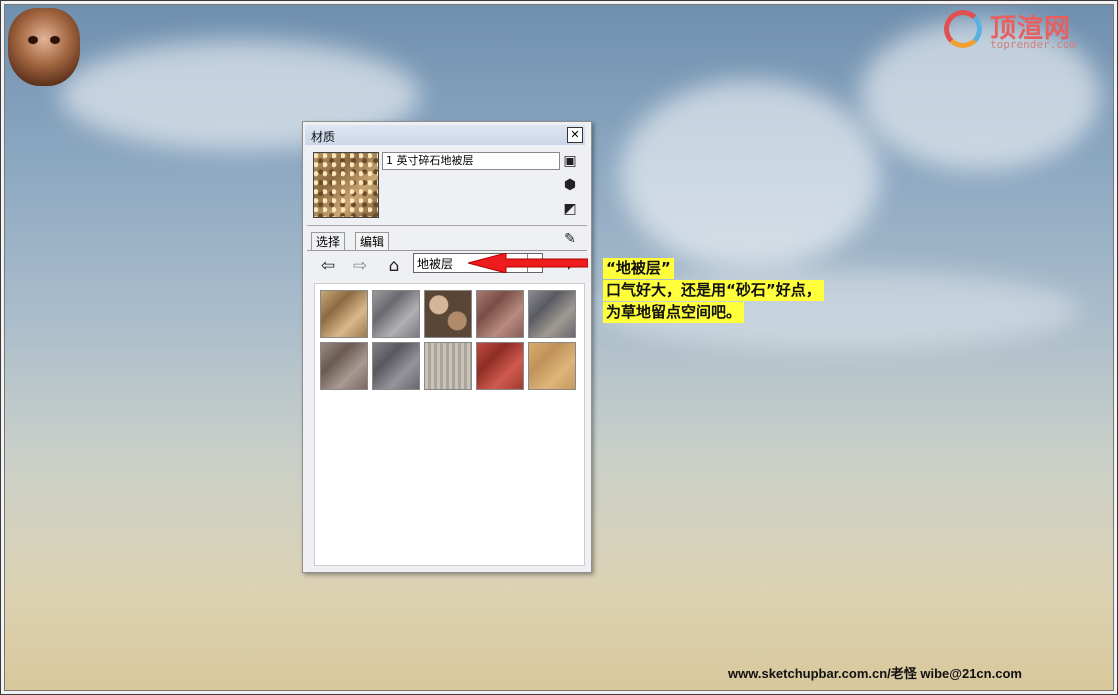 Image resolution: width=1118 pixels, height=695 pixels. I want to click on tab-divider, so click(447, 250).